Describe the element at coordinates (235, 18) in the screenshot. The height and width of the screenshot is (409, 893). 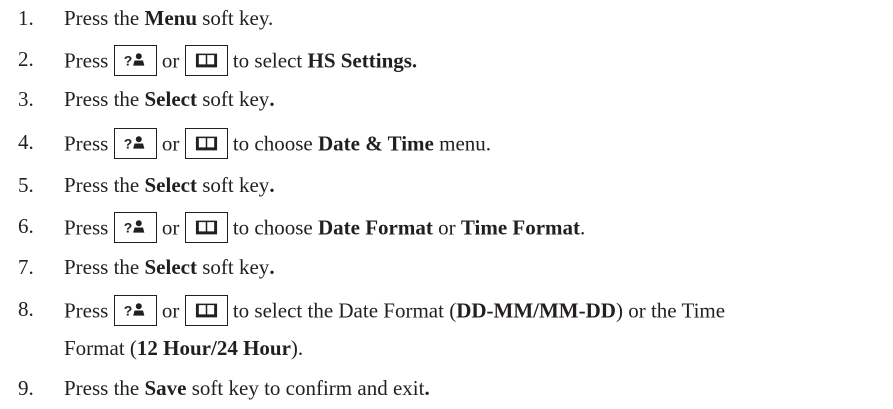
I see `text: soft key.` at that location.